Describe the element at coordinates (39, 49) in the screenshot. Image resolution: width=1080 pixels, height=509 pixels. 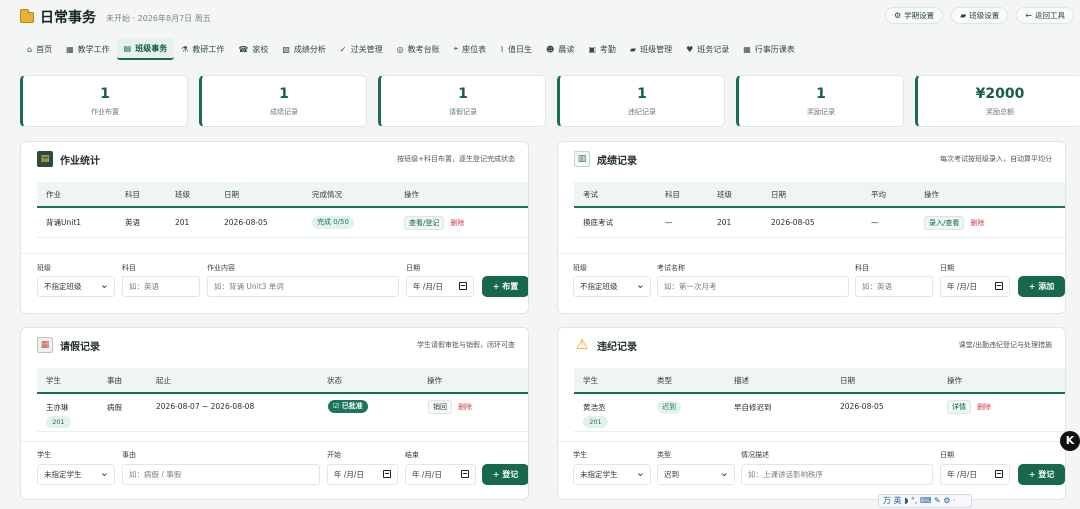
I see `tab-home: ⌂ 首页` at that location.